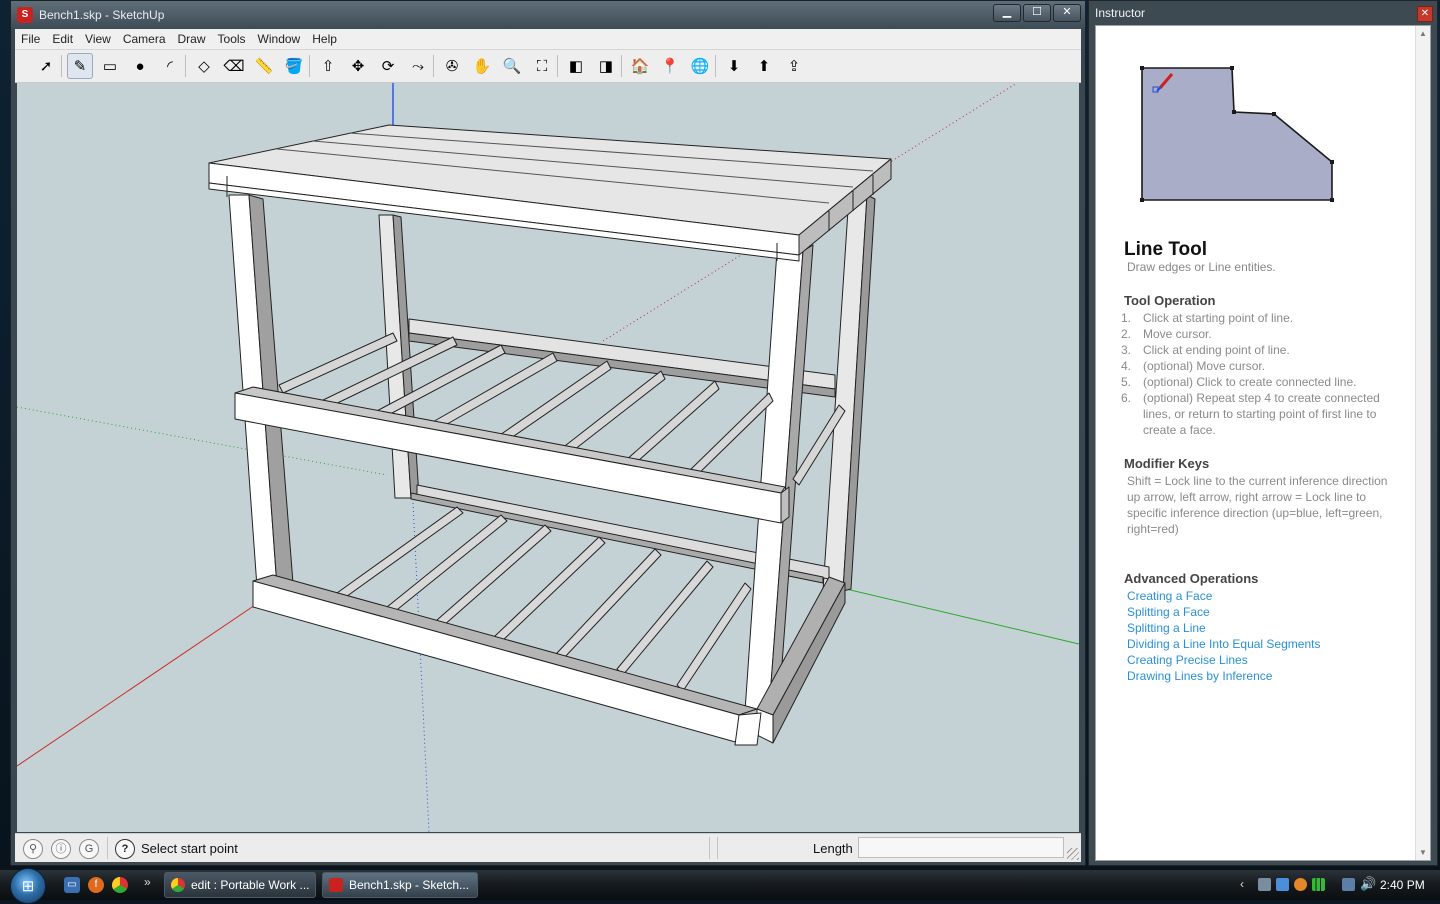 This screenshot has height=904, width=1440. I want to click on offset-tool-icon: ⤳, so click(418, 66).